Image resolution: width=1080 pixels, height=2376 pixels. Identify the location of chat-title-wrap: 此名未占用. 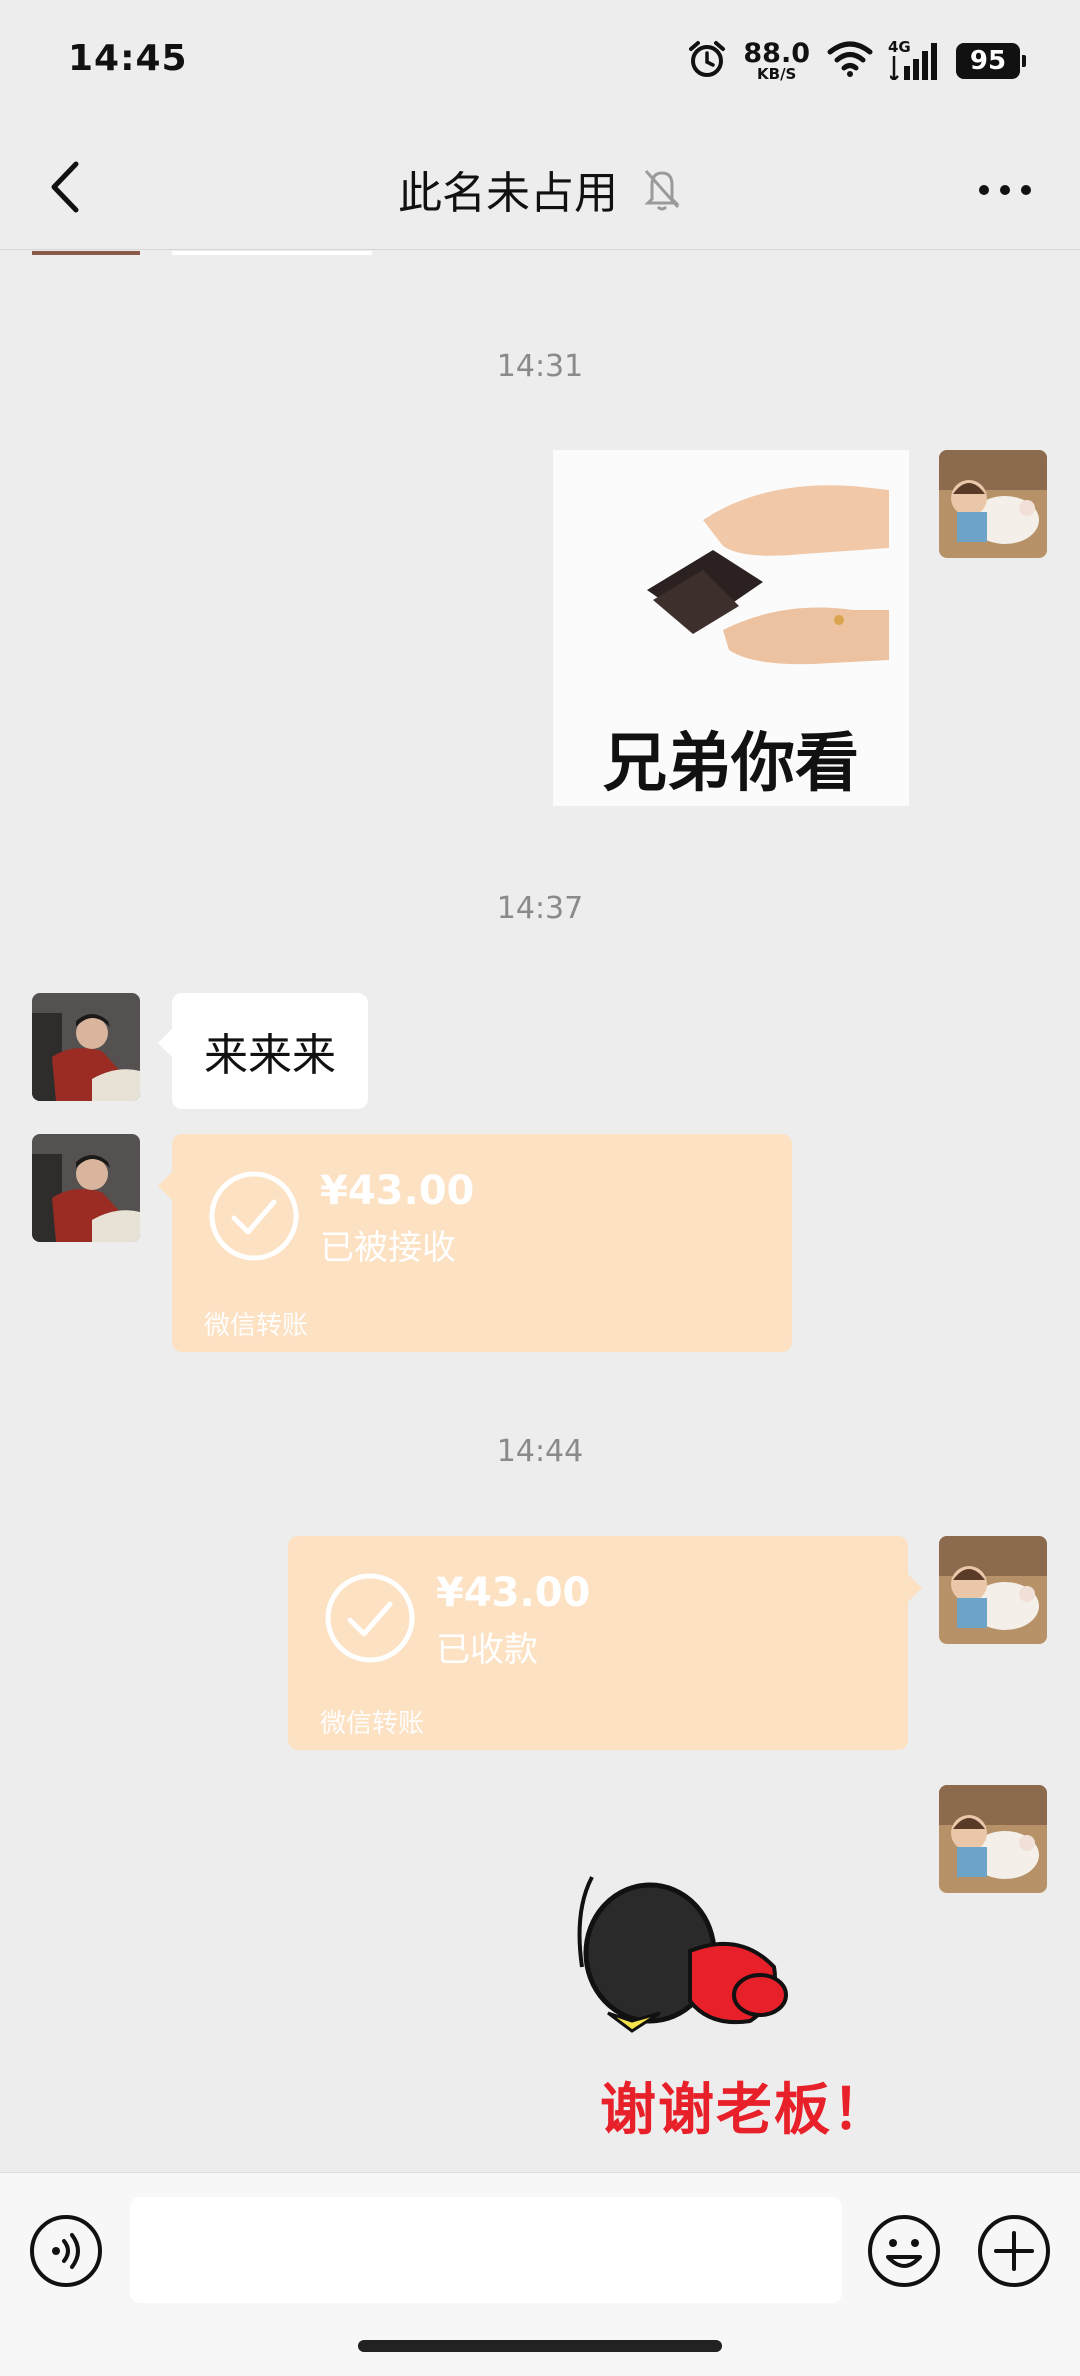
(540, 189).